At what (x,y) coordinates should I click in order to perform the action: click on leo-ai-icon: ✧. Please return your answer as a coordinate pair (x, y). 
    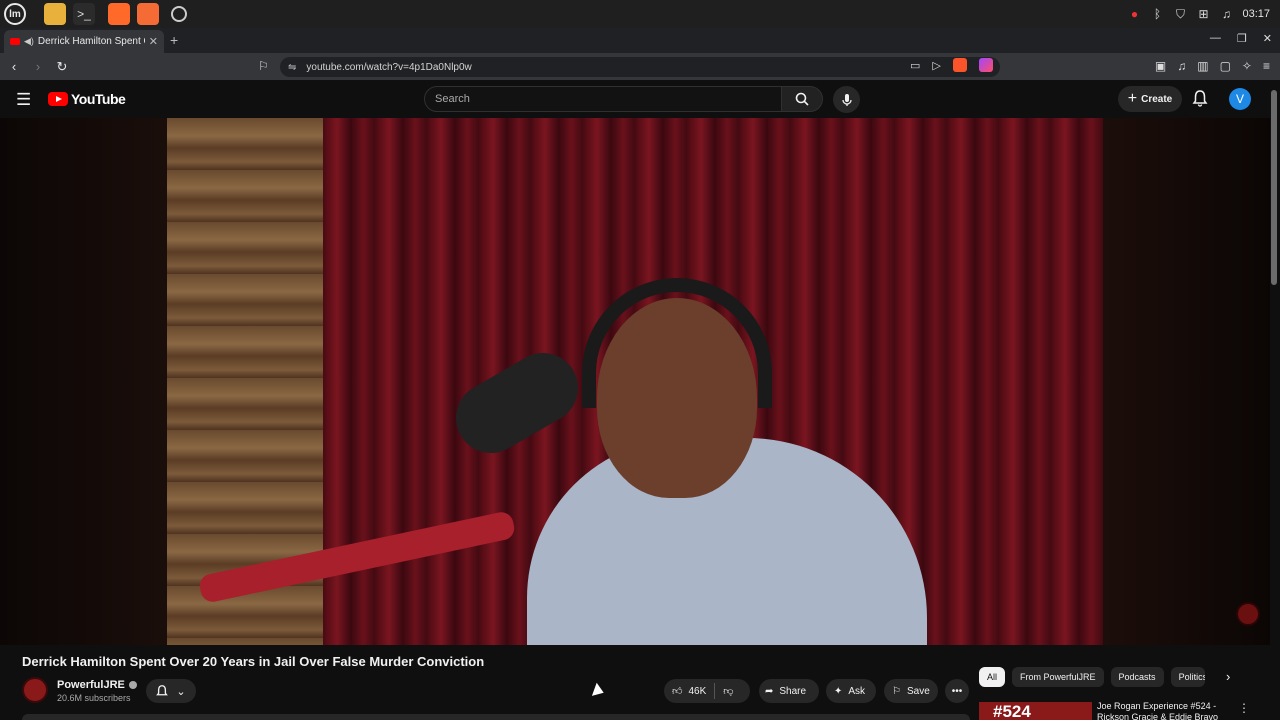
    Looking at the image, I should click on (1247, 66).